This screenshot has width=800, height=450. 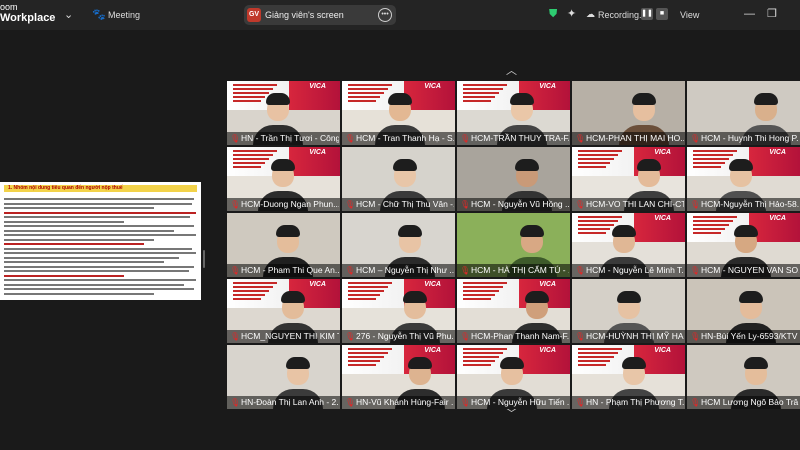 I want to click on page-up-icon: ︿, so click(x=511, y=70).